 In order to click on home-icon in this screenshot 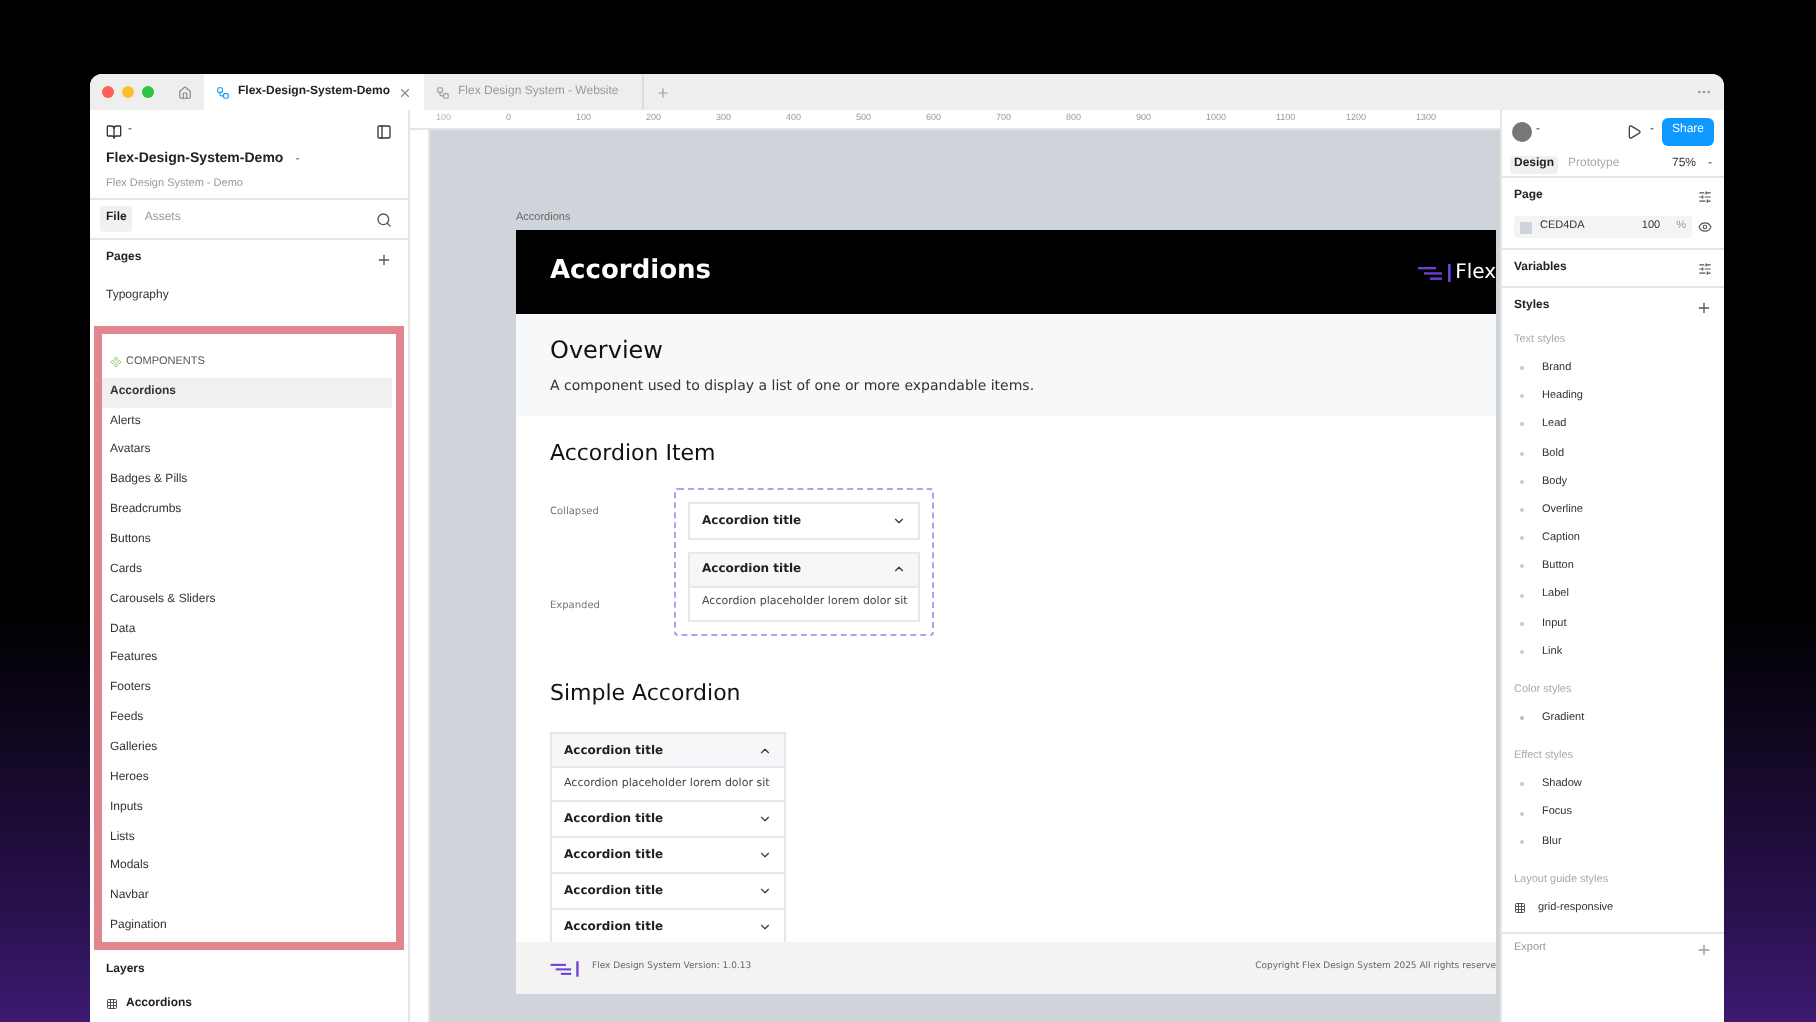, I will do `click(185, 92)`.